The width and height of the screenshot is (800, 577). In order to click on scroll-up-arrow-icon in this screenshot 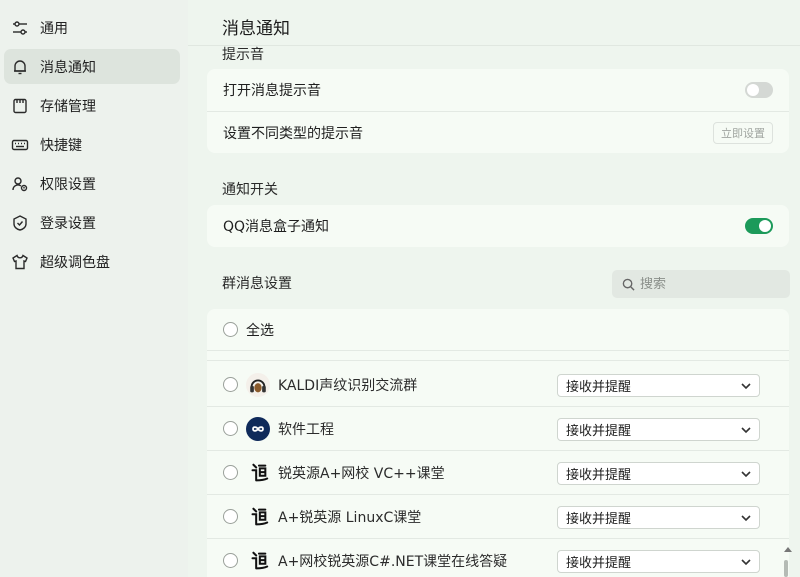, I will do `click(788, 549)`.